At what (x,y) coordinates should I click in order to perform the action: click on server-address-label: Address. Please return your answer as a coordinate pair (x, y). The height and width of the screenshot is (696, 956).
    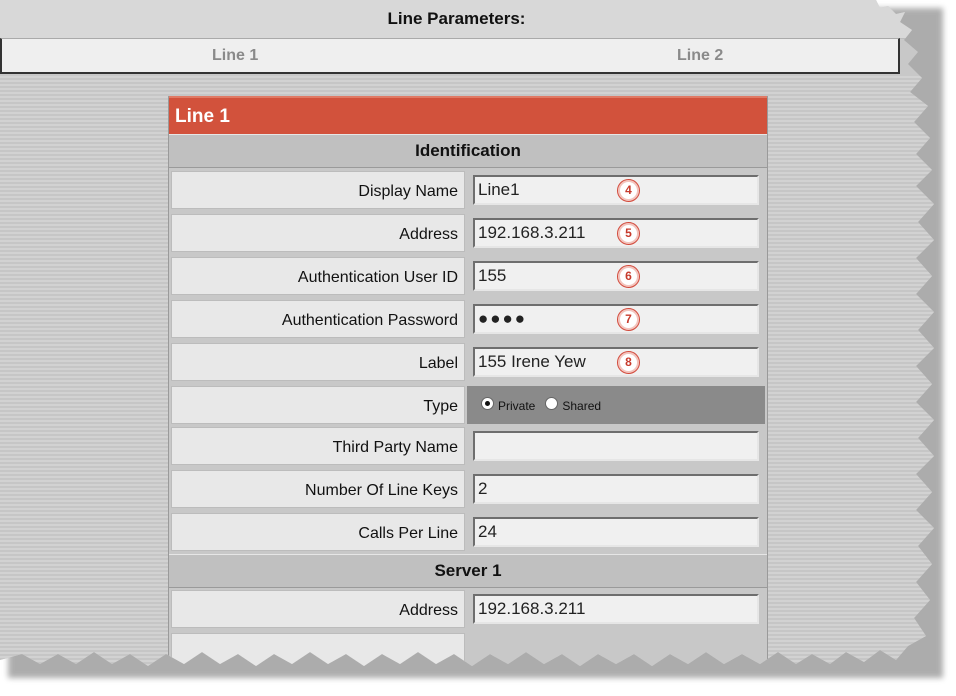
    Looking at the image, I should click on (318, 609).